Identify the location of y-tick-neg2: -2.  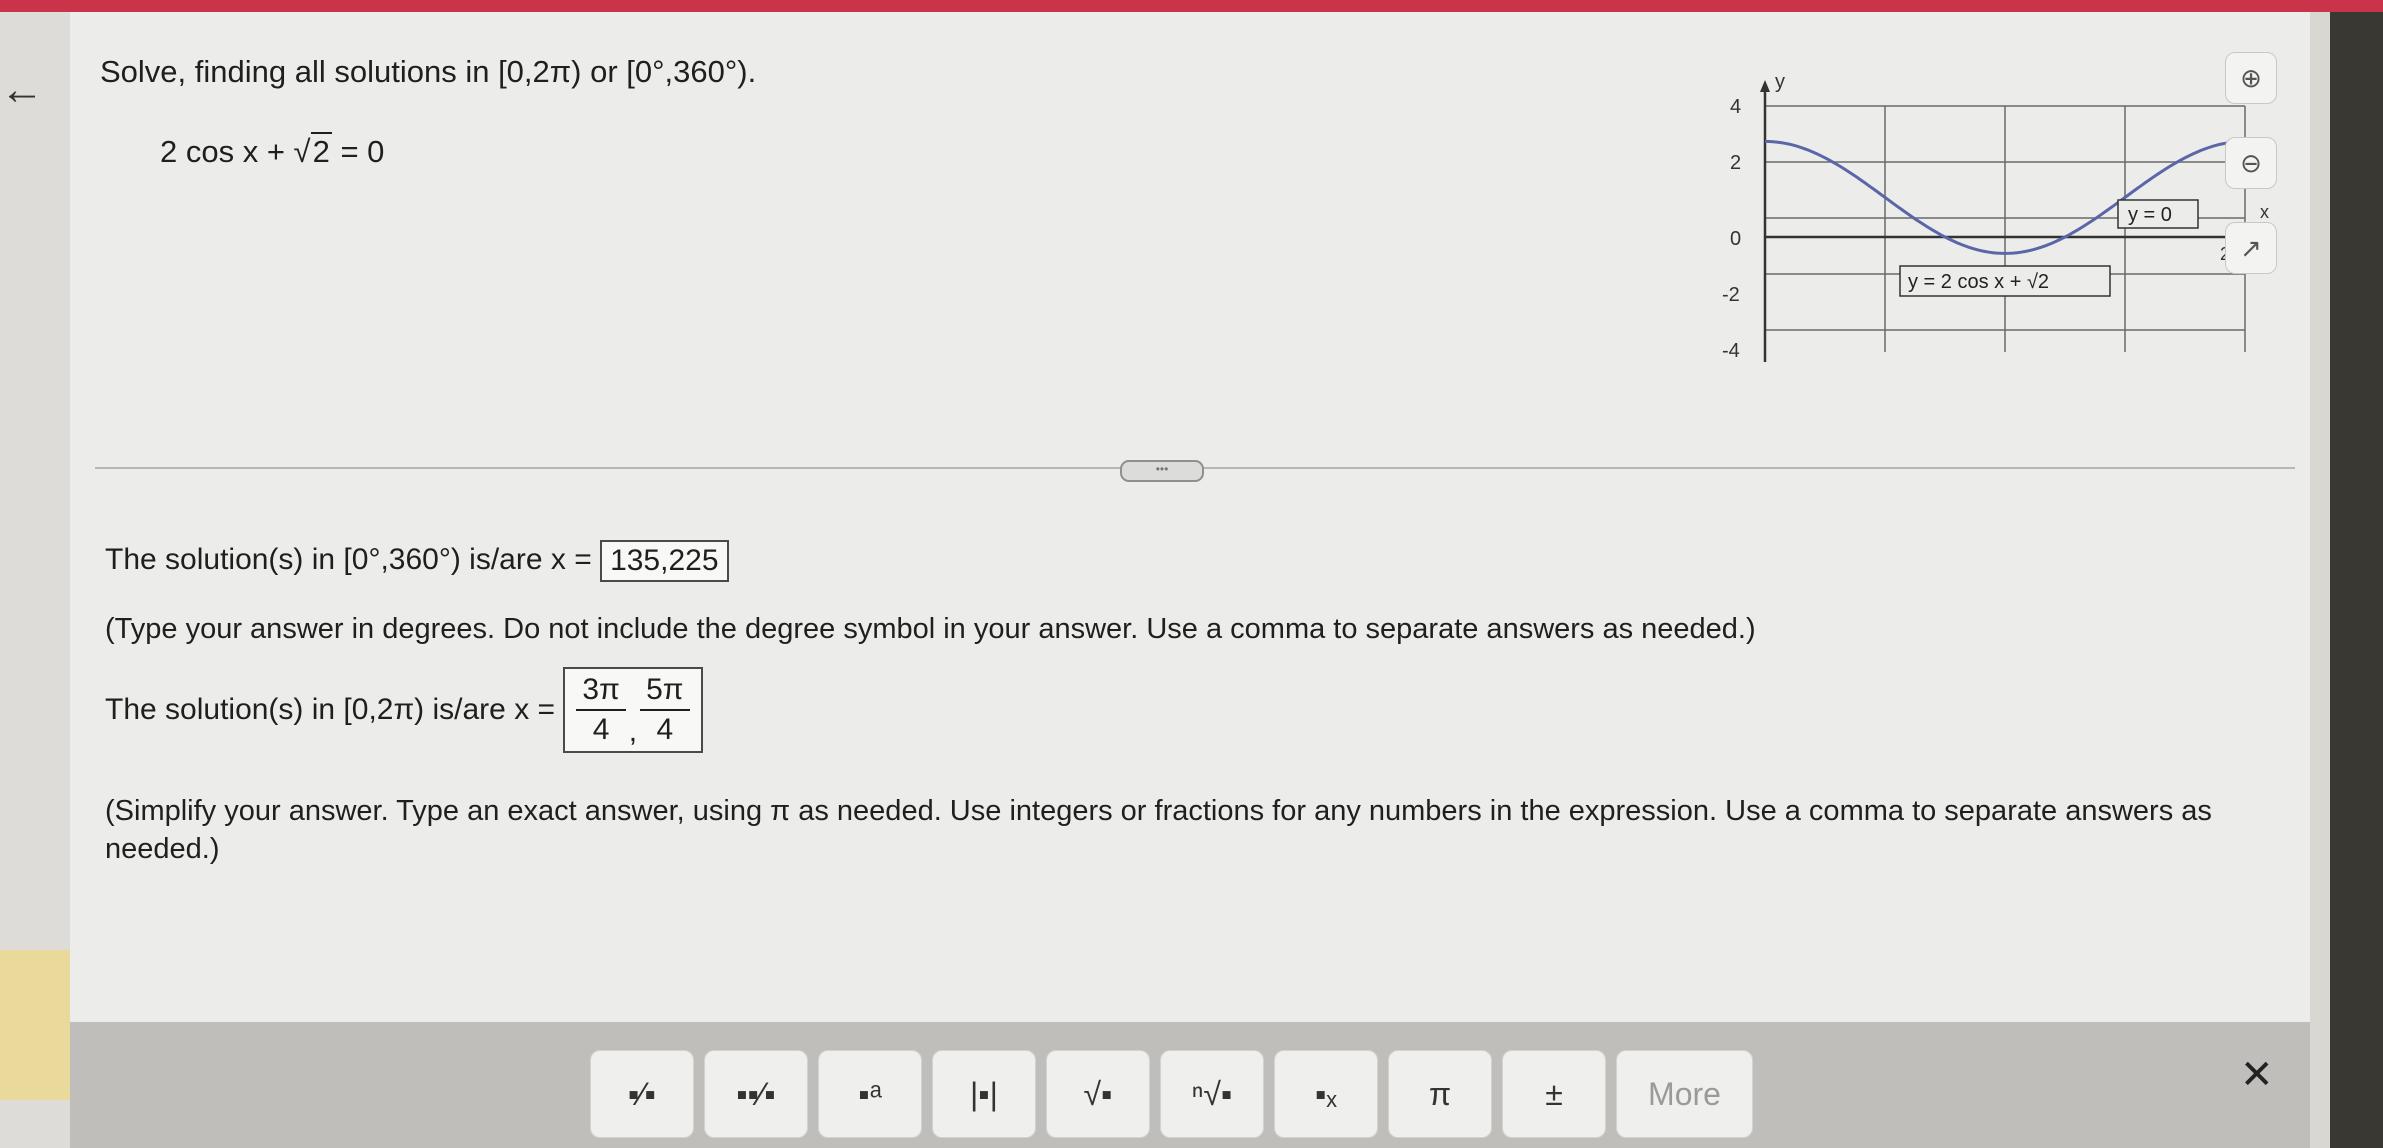
(1731, 295).